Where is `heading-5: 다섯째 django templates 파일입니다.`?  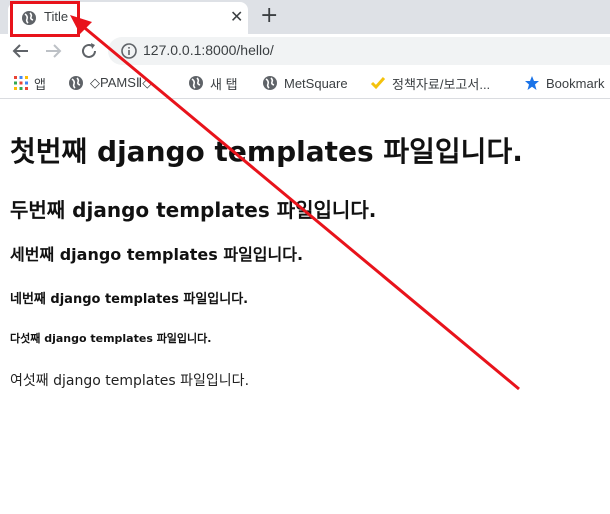
heading-5: 다섯째 django templates 파일입니다. is located at coordinates (111, 338).